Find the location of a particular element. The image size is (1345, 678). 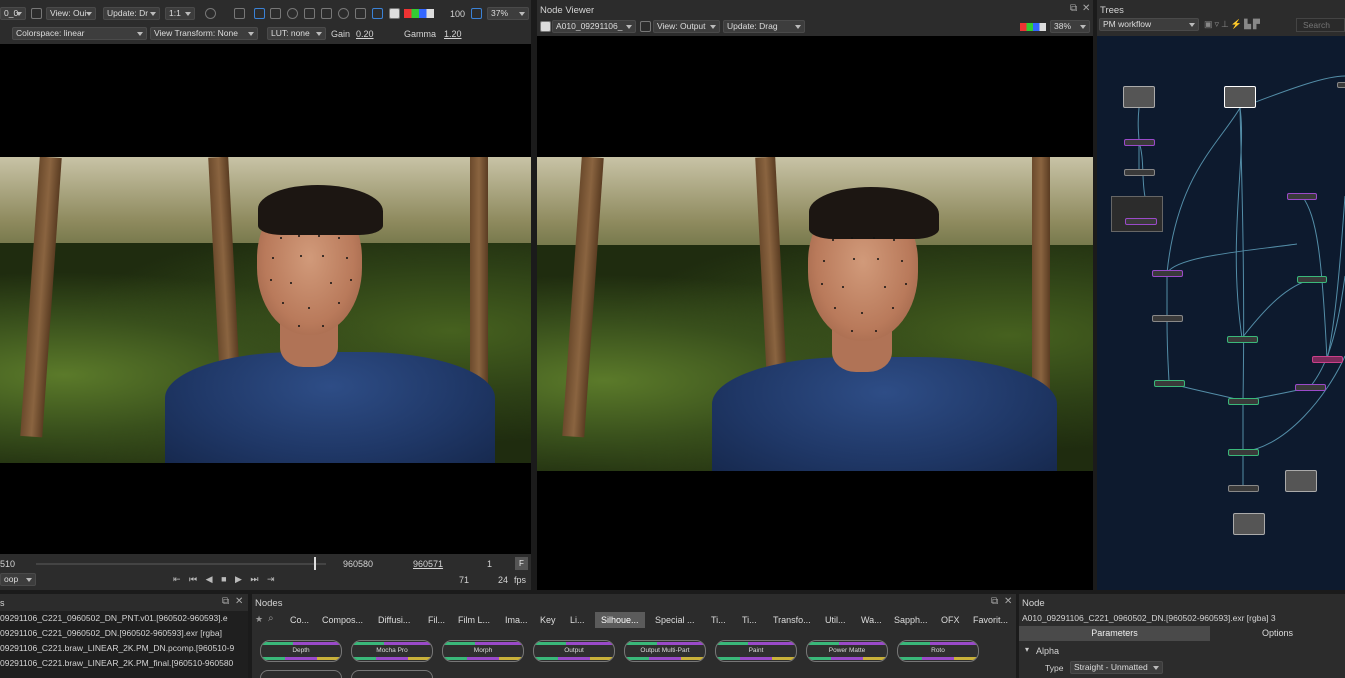

target-icon is located at coordinates (343, 13).